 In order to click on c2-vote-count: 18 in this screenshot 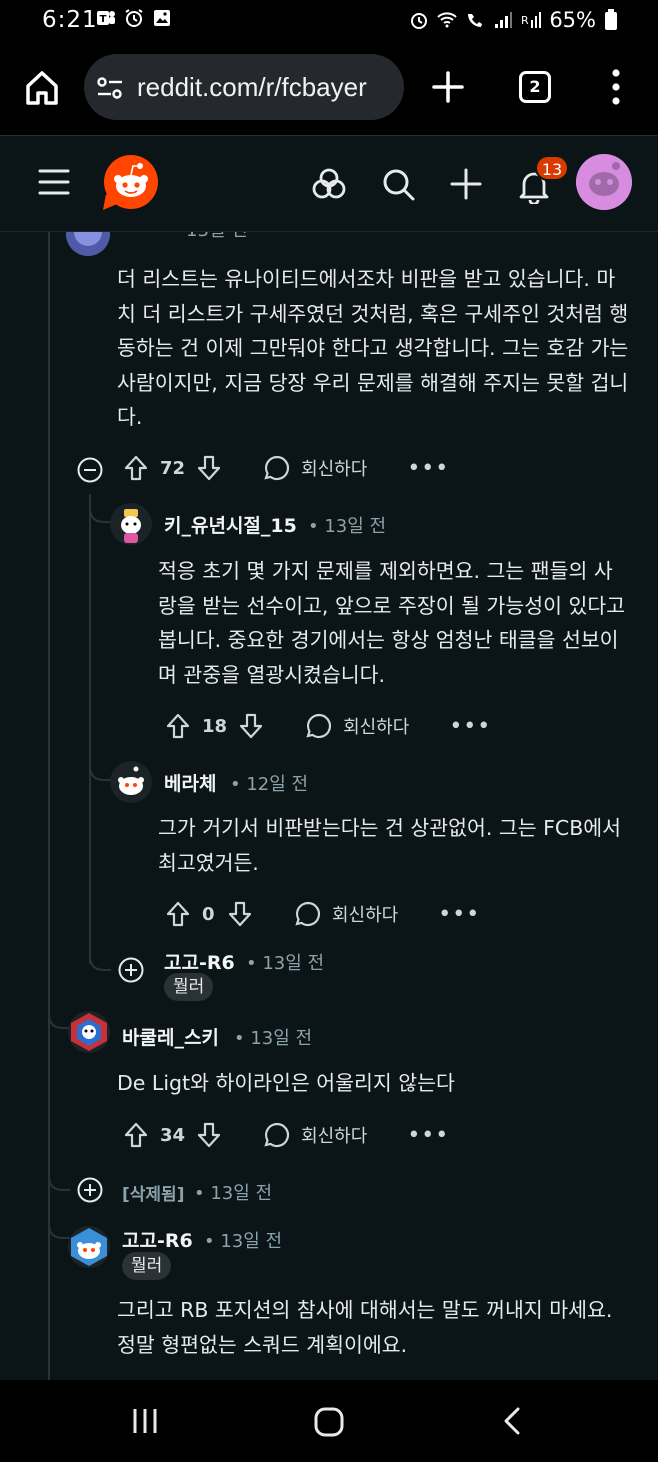, I will do `click(215, 726)`.